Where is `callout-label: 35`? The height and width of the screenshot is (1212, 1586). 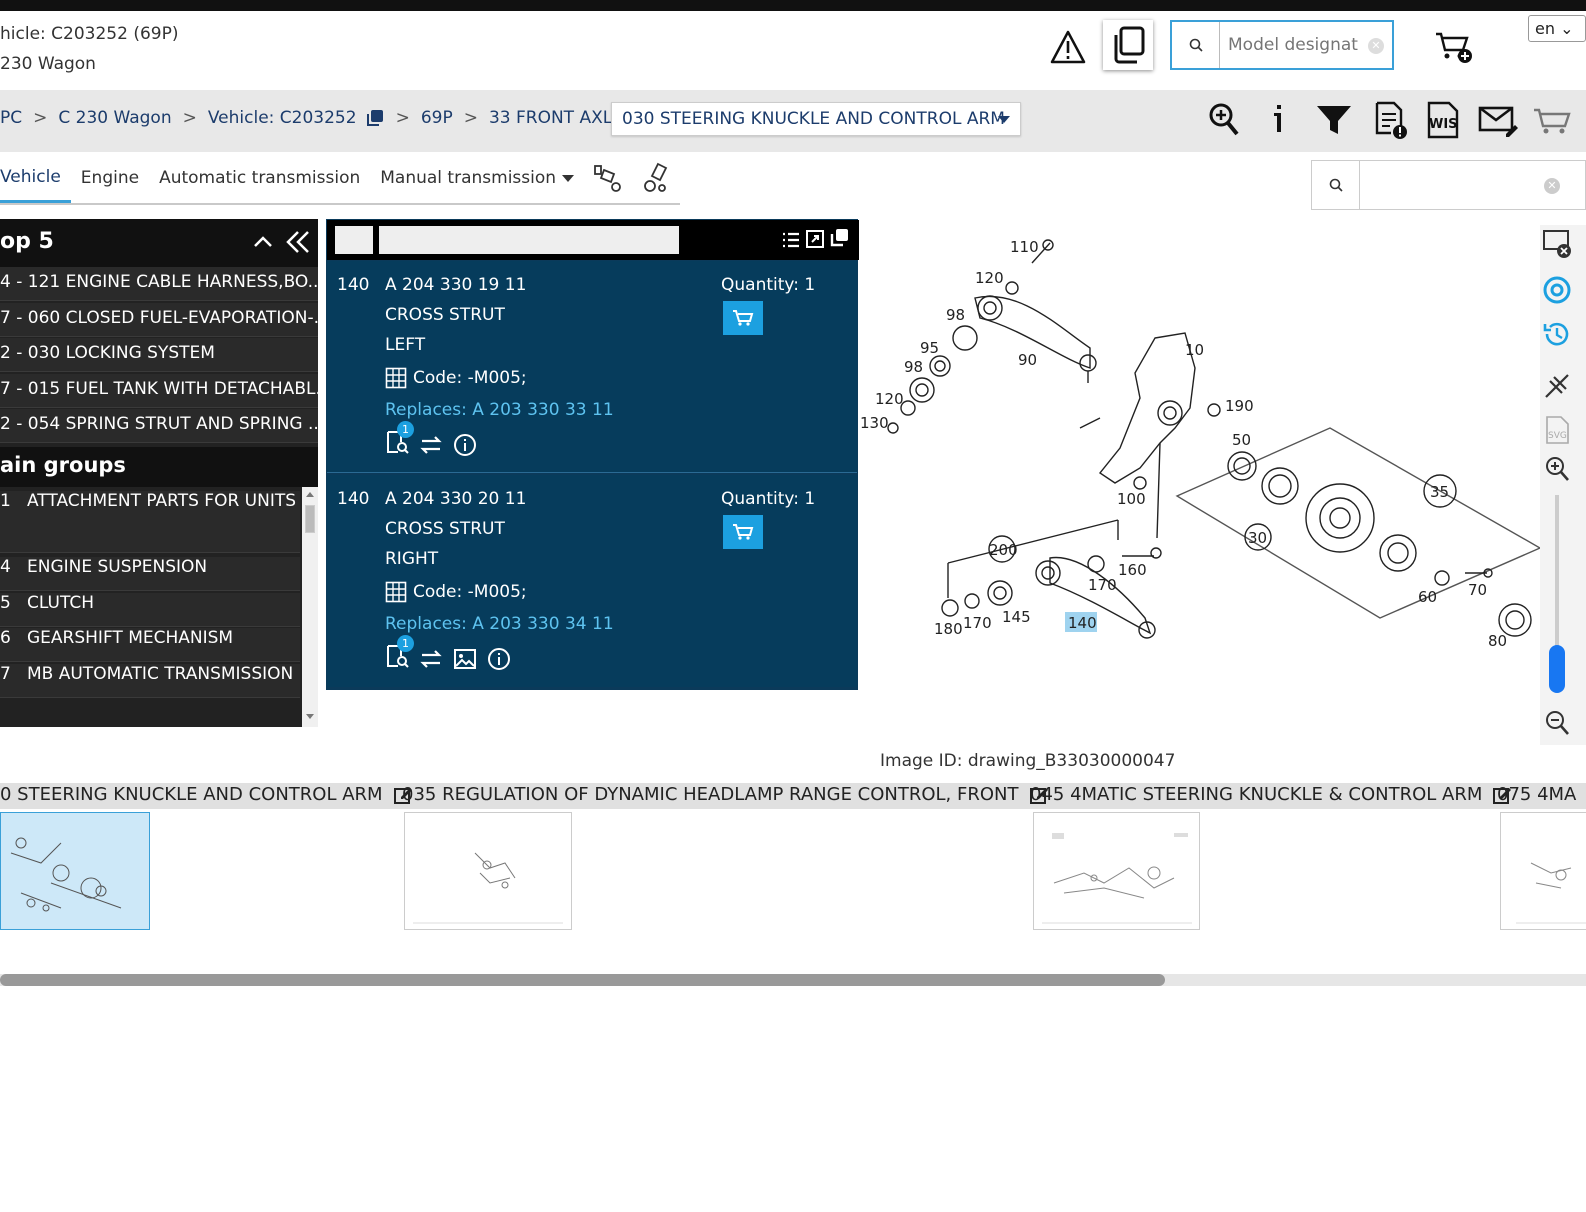 callout-label: 35 is located at coordinates (1439, 492).